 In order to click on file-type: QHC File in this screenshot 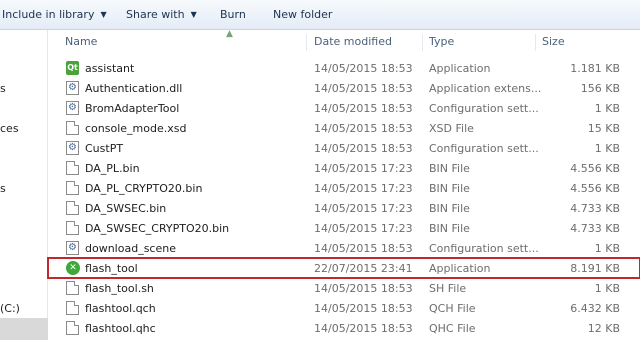, I will do `click(452, 328)`.